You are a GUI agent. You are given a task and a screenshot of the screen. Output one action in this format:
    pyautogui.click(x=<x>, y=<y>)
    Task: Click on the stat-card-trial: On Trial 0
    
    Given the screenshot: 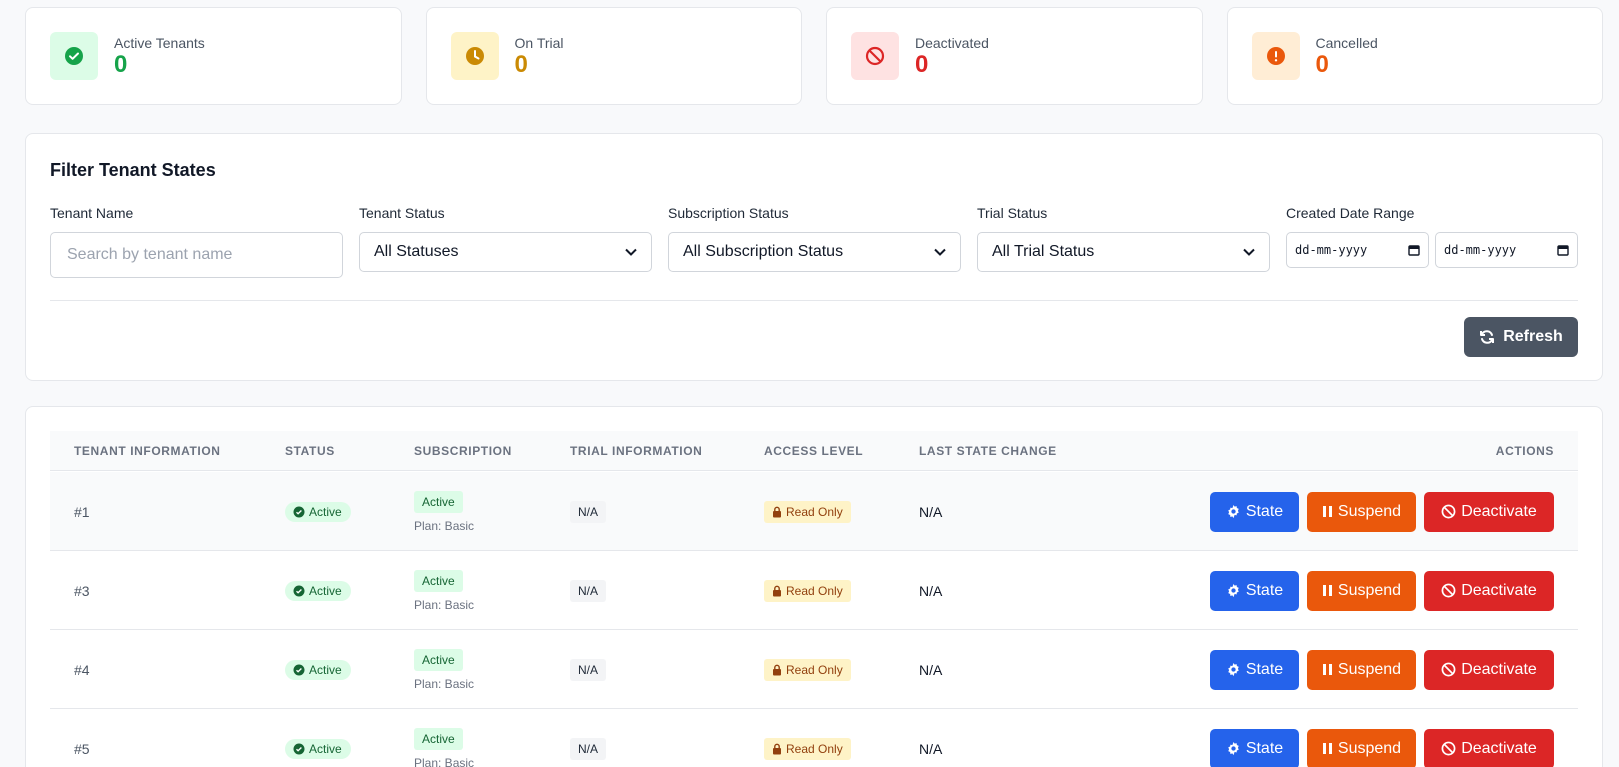 What is the action you would take?
    pyautogui.click(x=613, y=56)
    